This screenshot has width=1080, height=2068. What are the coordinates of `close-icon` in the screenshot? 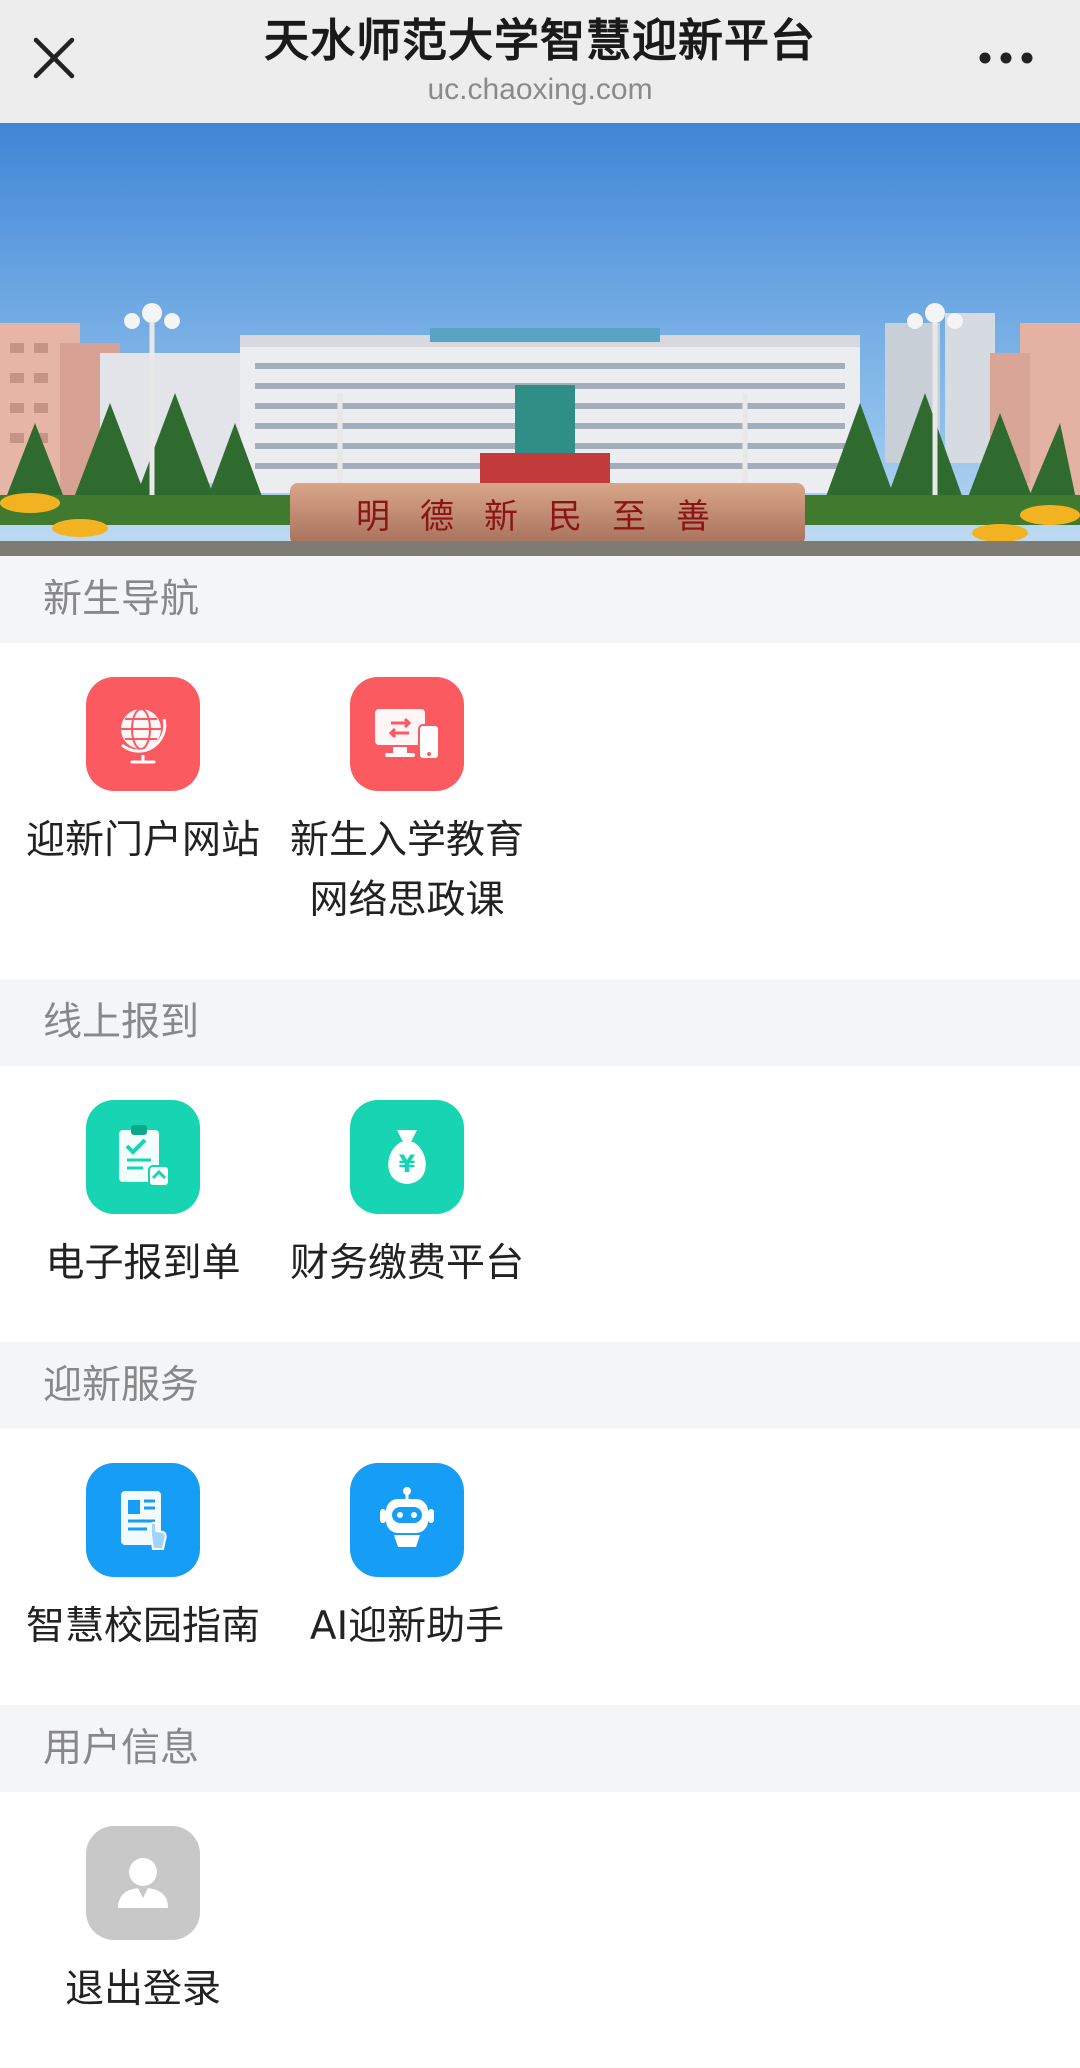 It's located at (54, 58).